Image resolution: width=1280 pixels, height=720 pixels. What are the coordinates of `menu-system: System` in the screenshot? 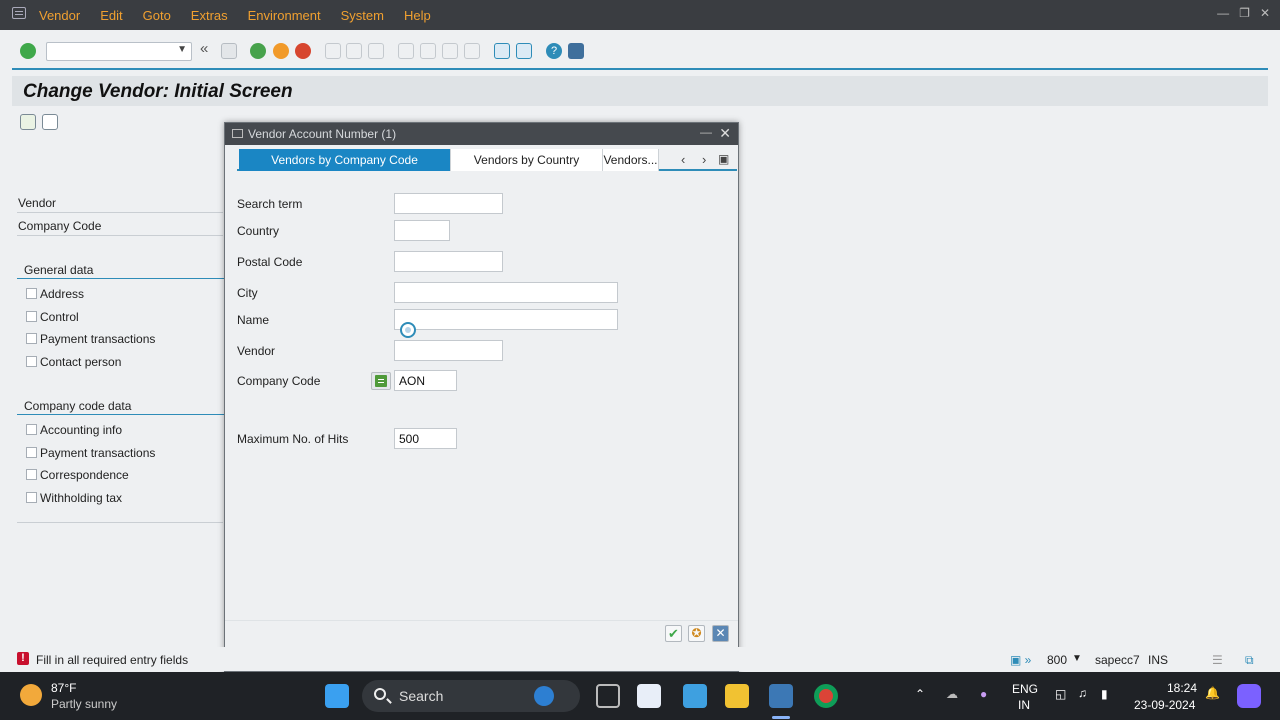 It's located at (362, 15).